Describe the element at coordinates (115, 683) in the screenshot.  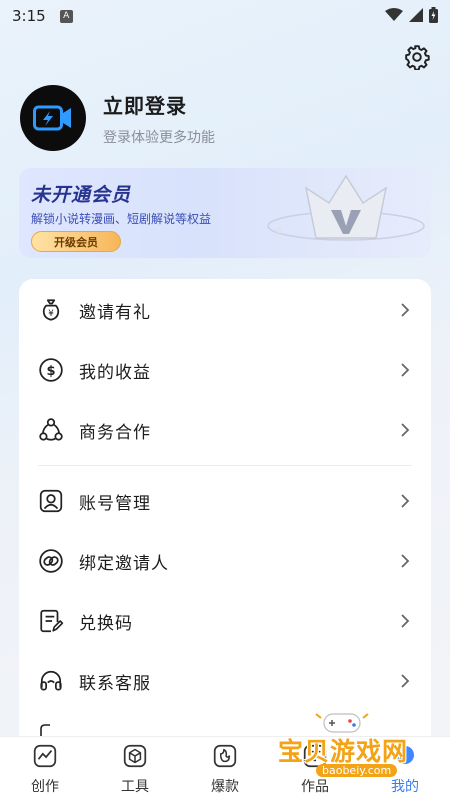
I see `menu-label: 联系客服` at that location.